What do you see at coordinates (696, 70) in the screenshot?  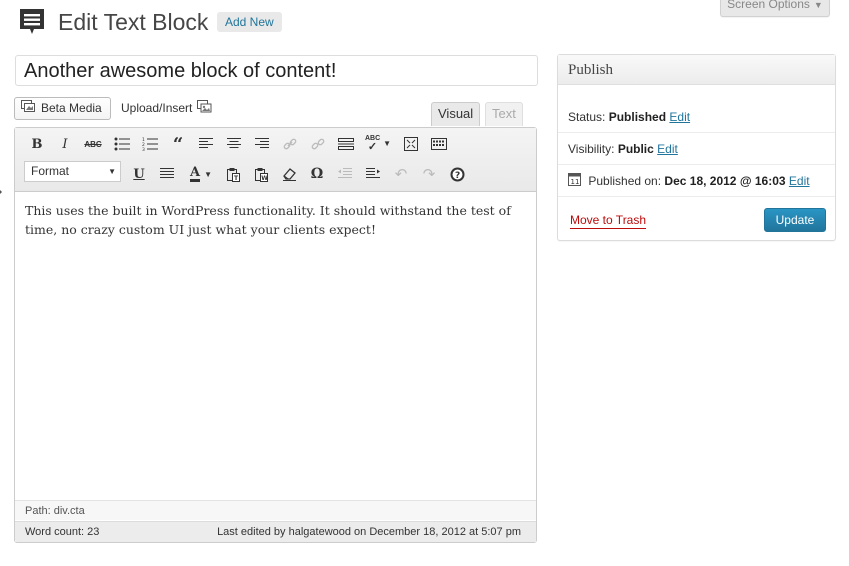 I see `publish-heading: Publish` at bounding box center [696, 70].